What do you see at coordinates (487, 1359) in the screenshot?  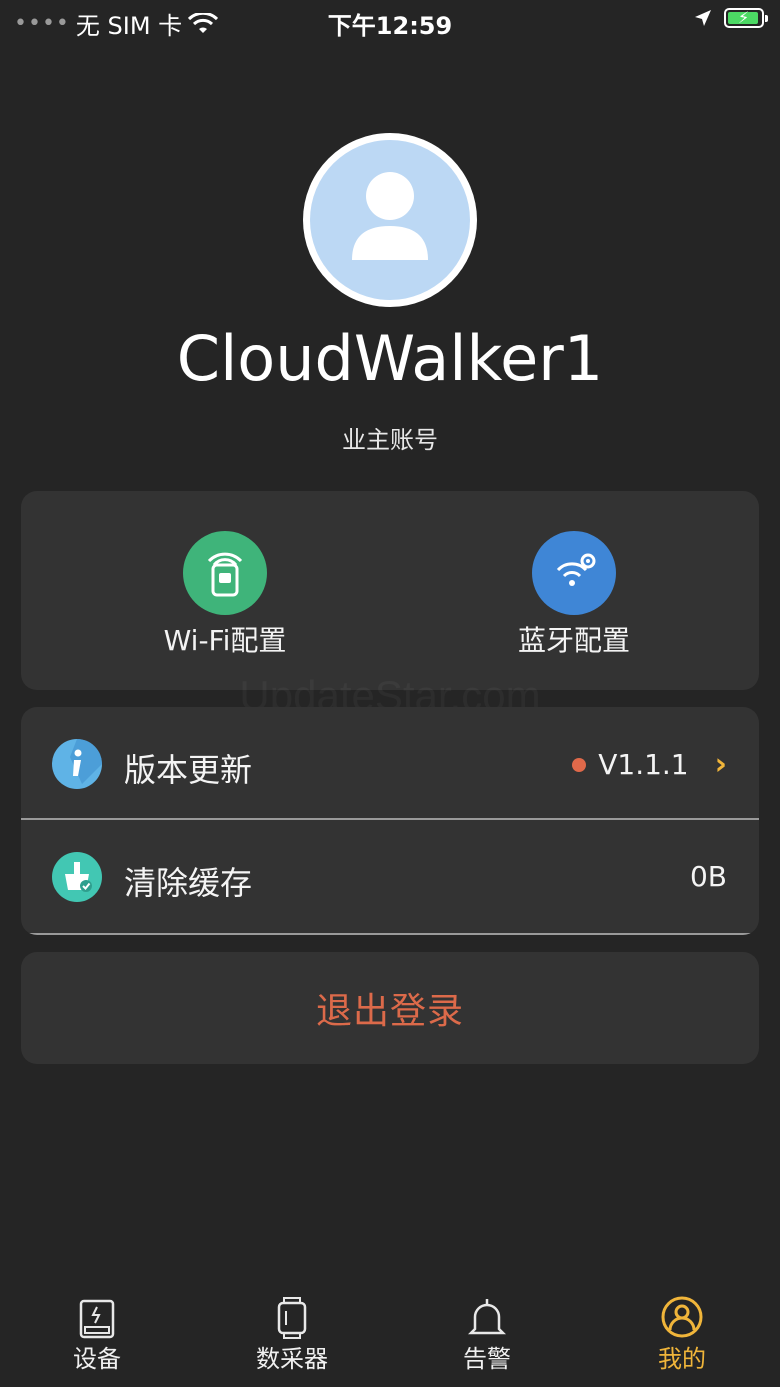 I see `tab-alarm-label: 告警` at bounding box center [487, 1359].